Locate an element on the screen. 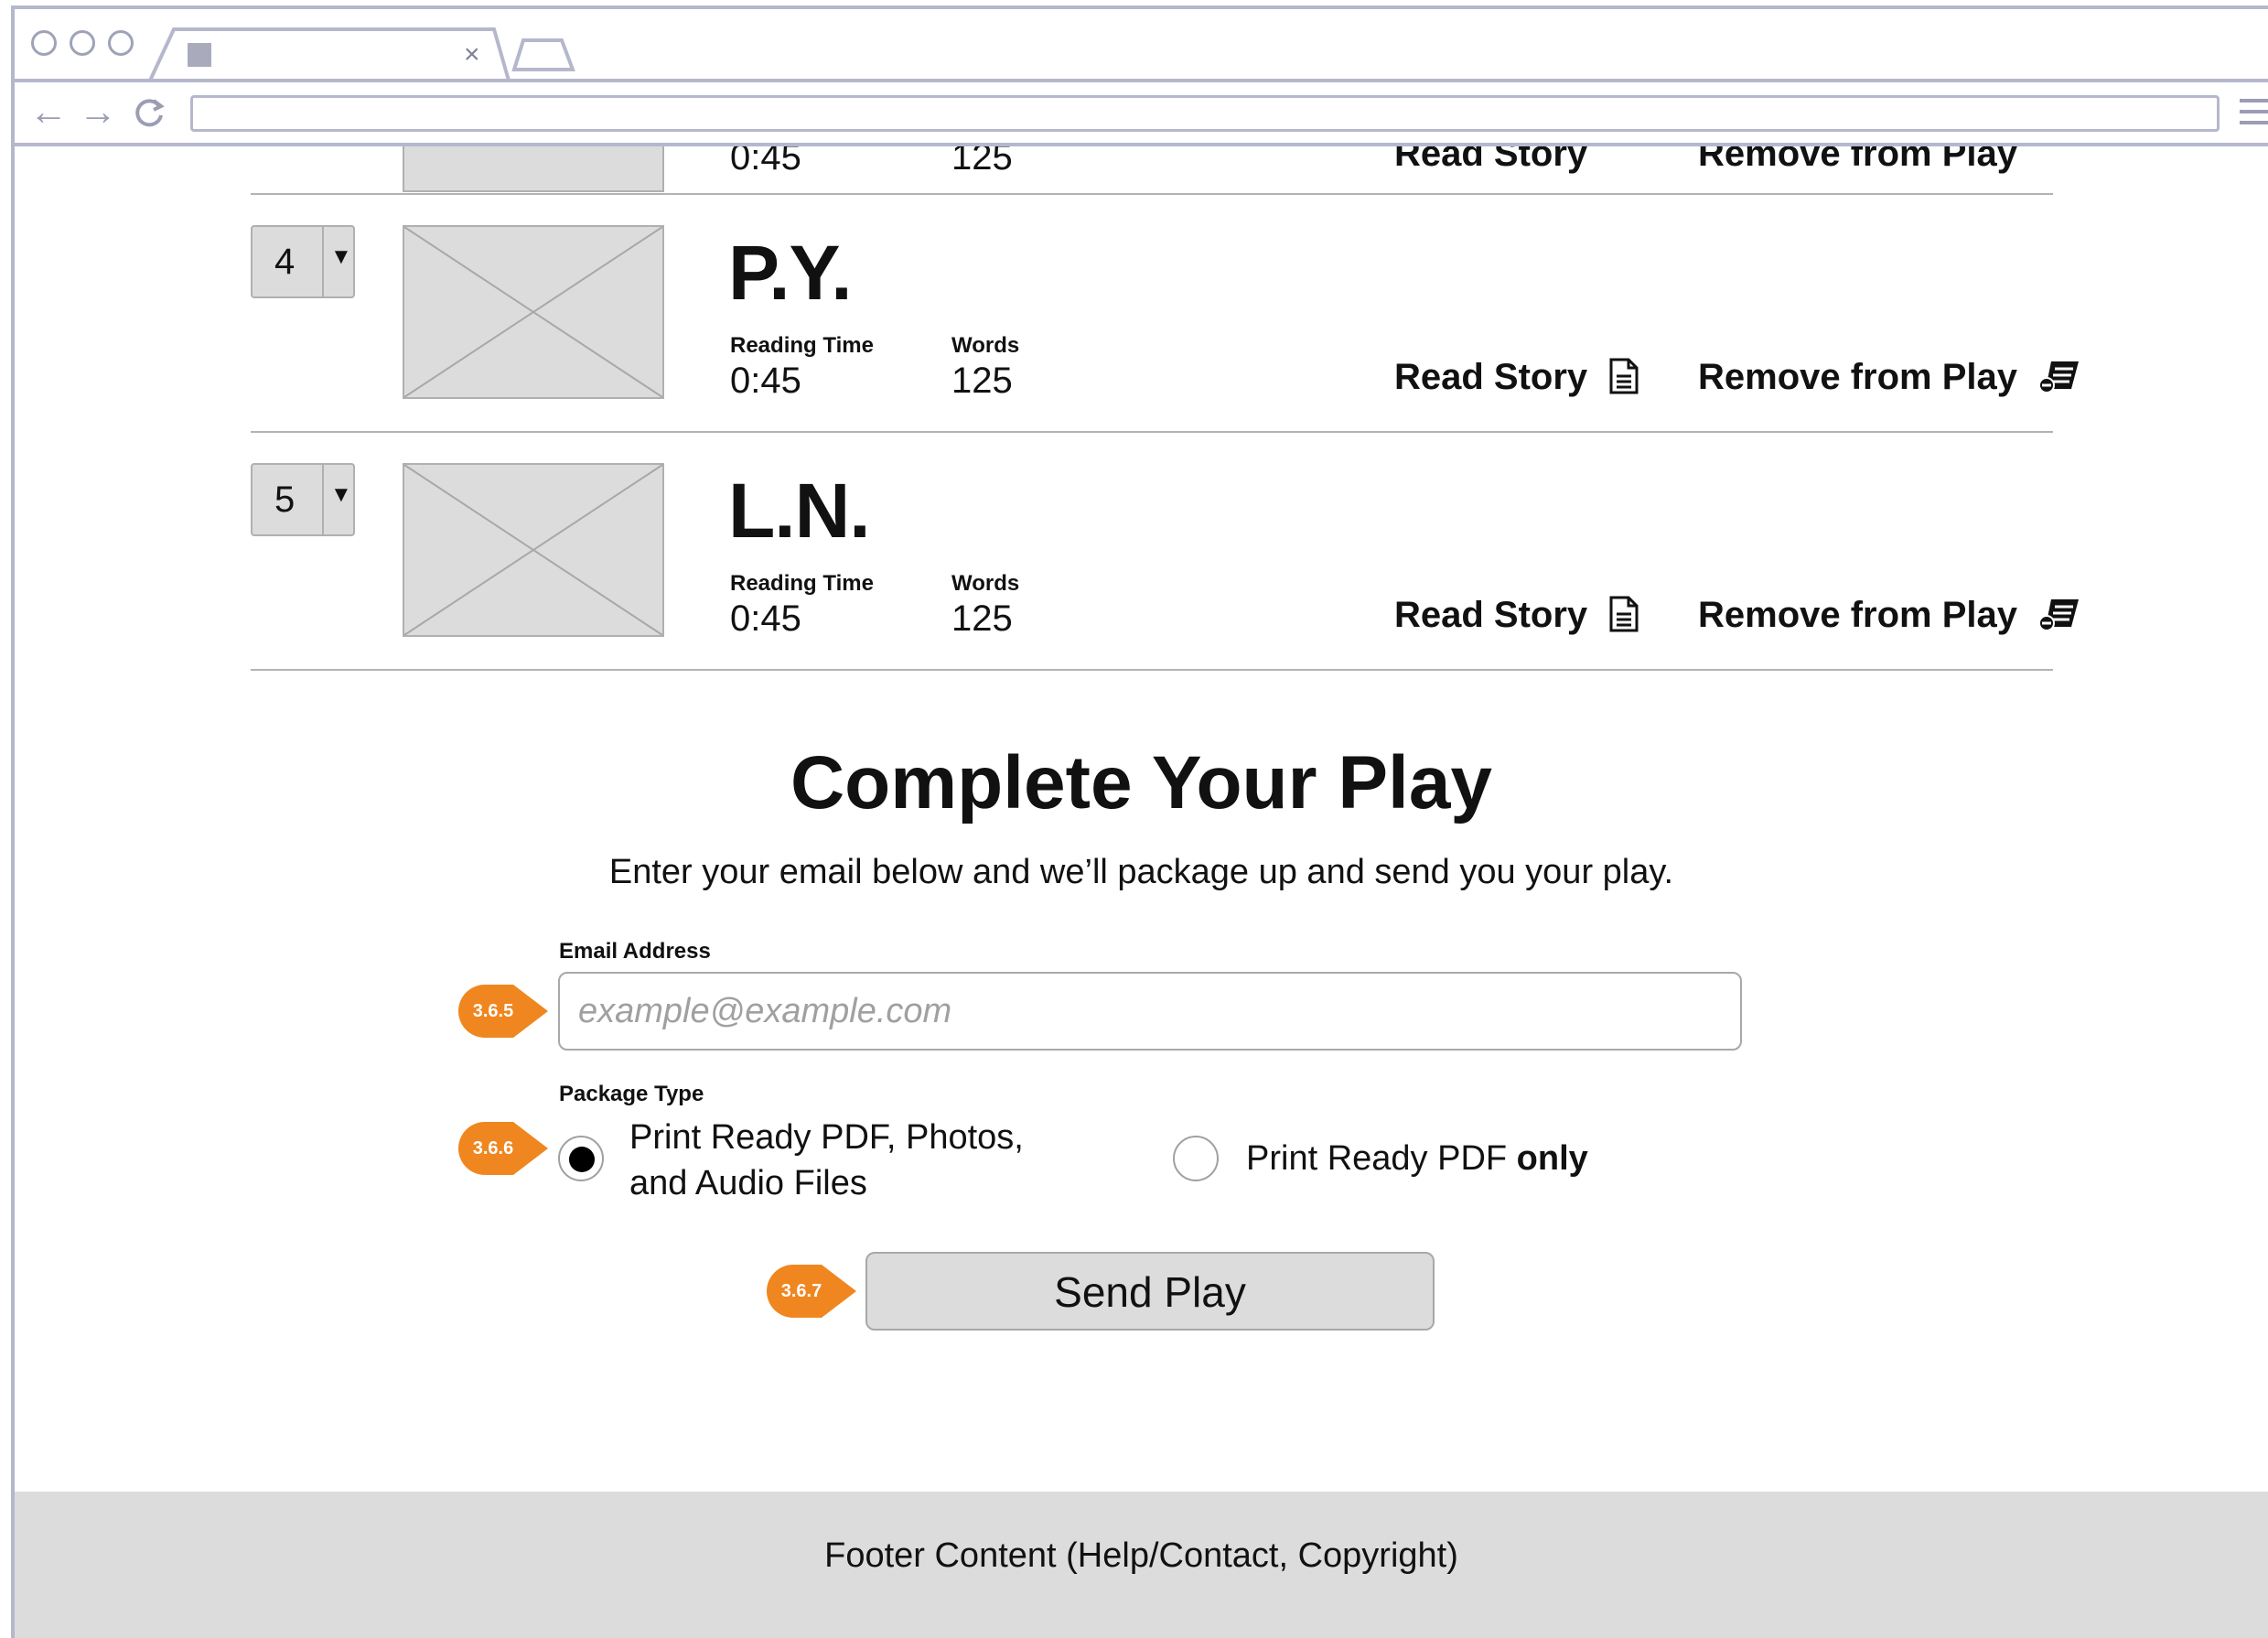 The width and height of the screenshot is (2268, 1638). radio-selected-dot is located at coordinates (582, 1159).